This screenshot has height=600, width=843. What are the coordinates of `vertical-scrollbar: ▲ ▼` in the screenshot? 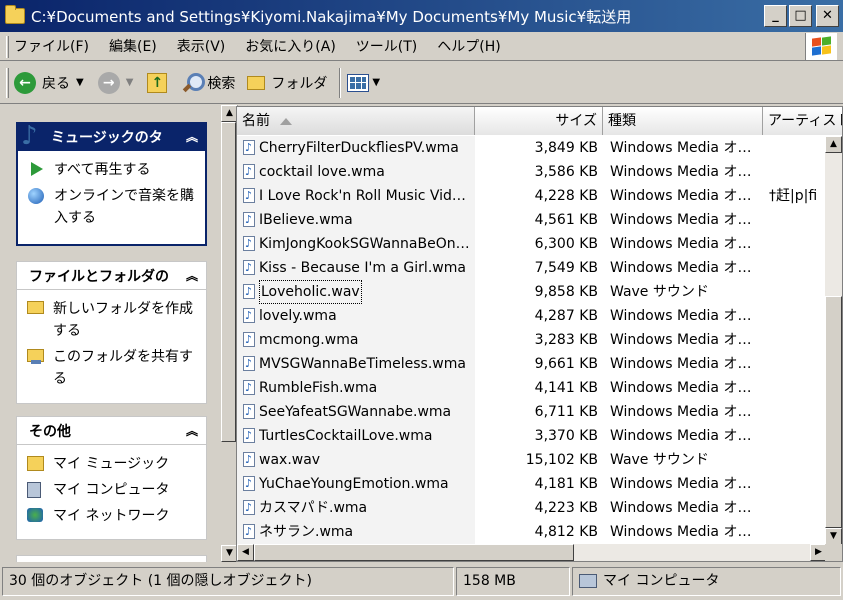 It's located at (833, 340).